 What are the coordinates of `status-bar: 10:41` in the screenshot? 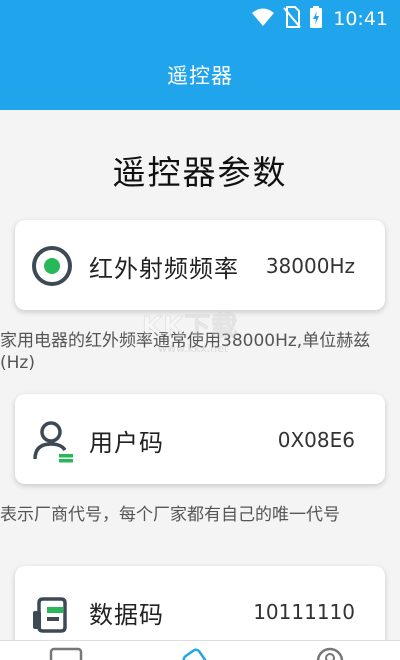 It's located at (200, 19).